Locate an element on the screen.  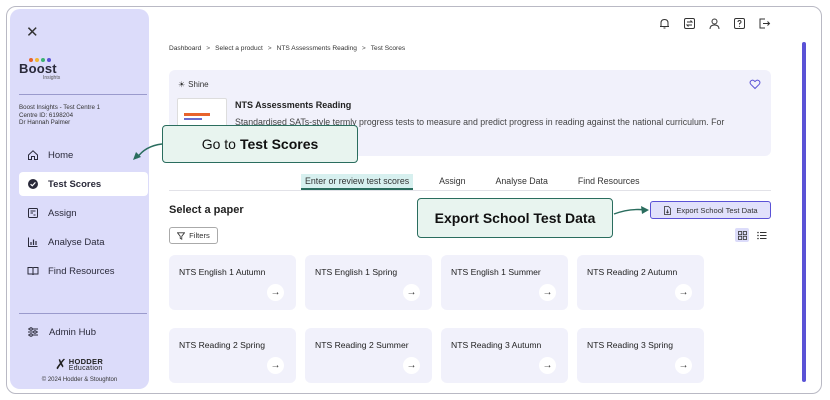
sidebar-item-admin-hub: Admin Hub is located at coordinates (61, 332).